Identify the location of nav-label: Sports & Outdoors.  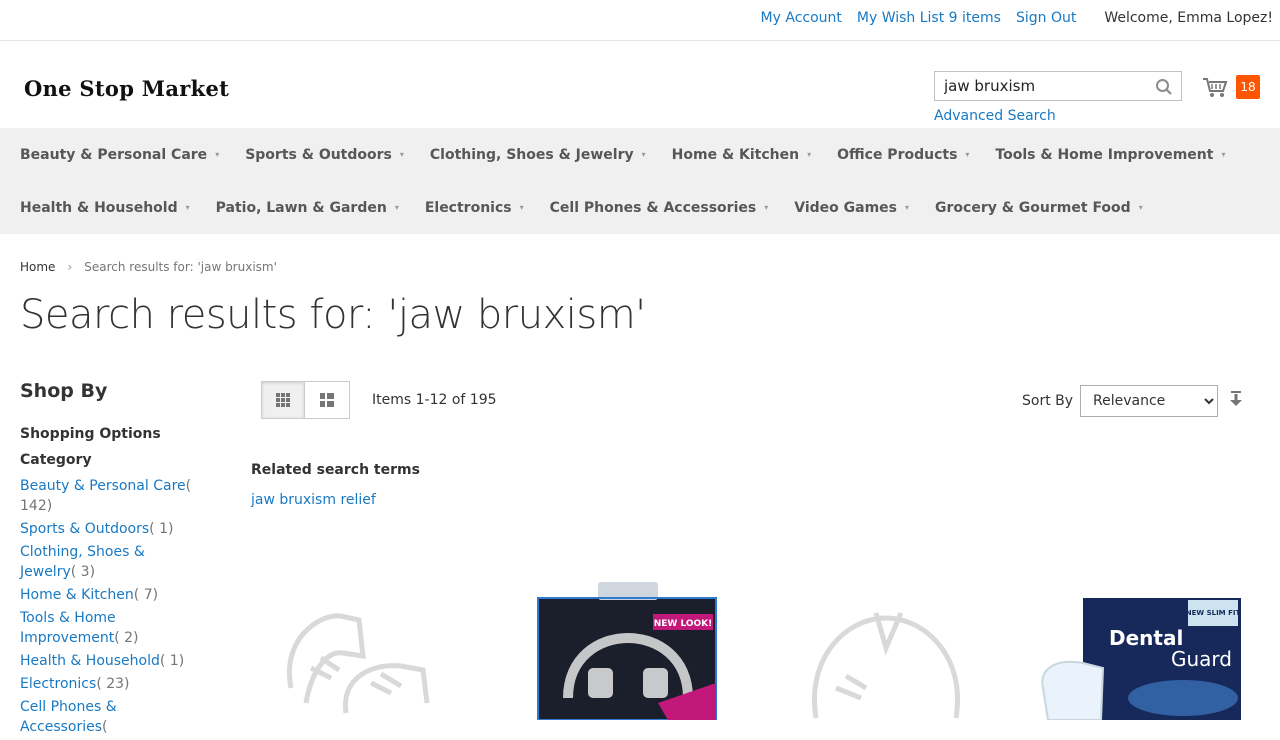
(318, 154).